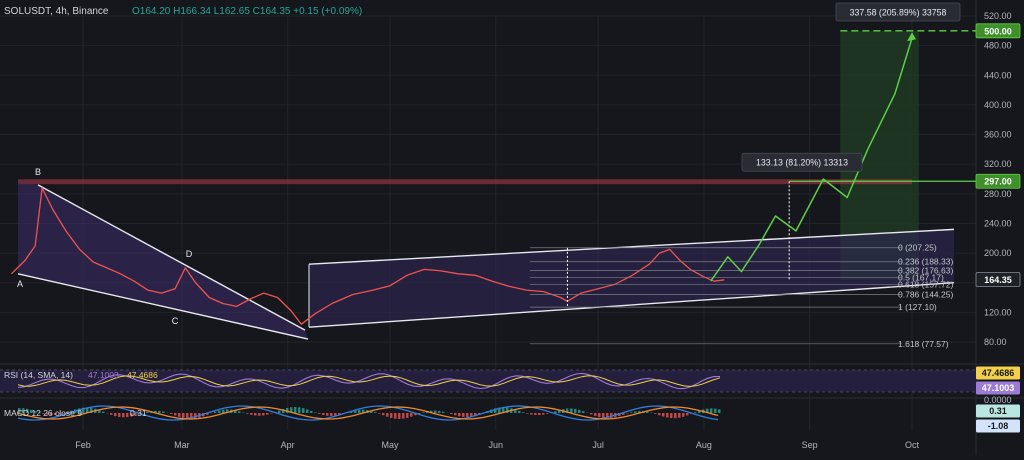 This screenshot has height=460, width=1024. What do you see at coordinates (917, 307) in the screenshot?
I see `fib-level-label: 1 (127.10)` at bounding box center [917, 307].